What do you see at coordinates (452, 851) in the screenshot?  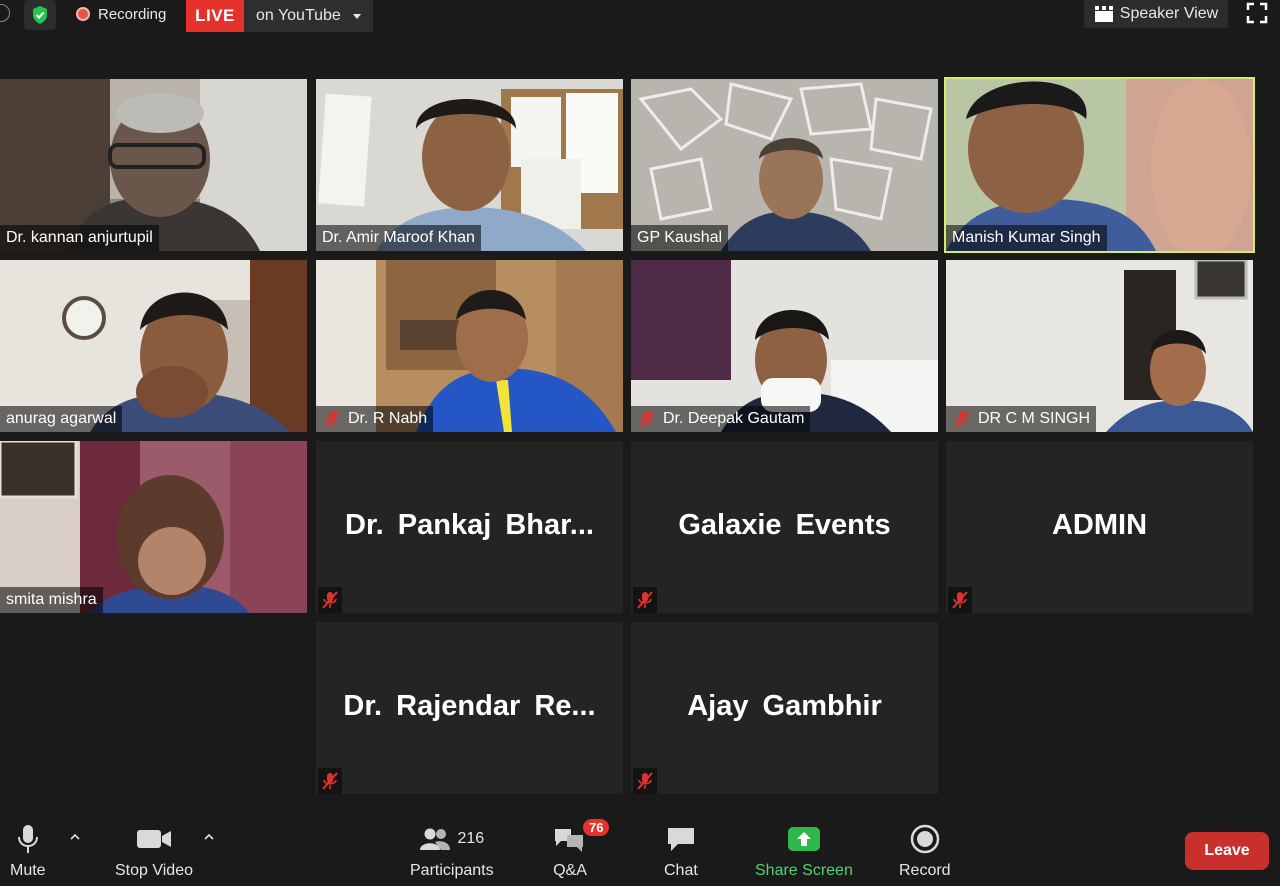 I see `participants-button: 216 Participants` at bounding box center [452, 851].